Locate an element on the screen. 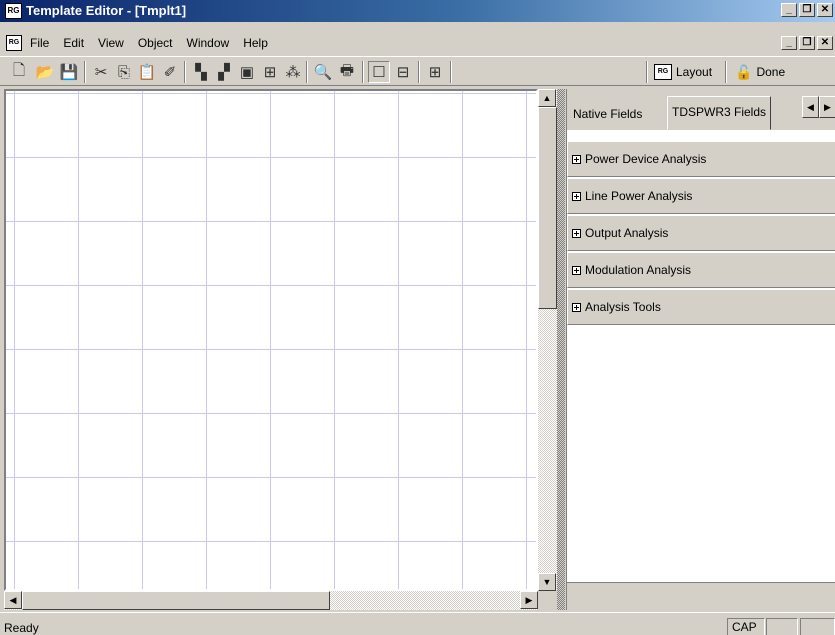 This screenshot has height=635, width=835. field-tabs: Native Fields TDSPWR3 Fields ◀ ▶ is located at coordinates (701, 110).